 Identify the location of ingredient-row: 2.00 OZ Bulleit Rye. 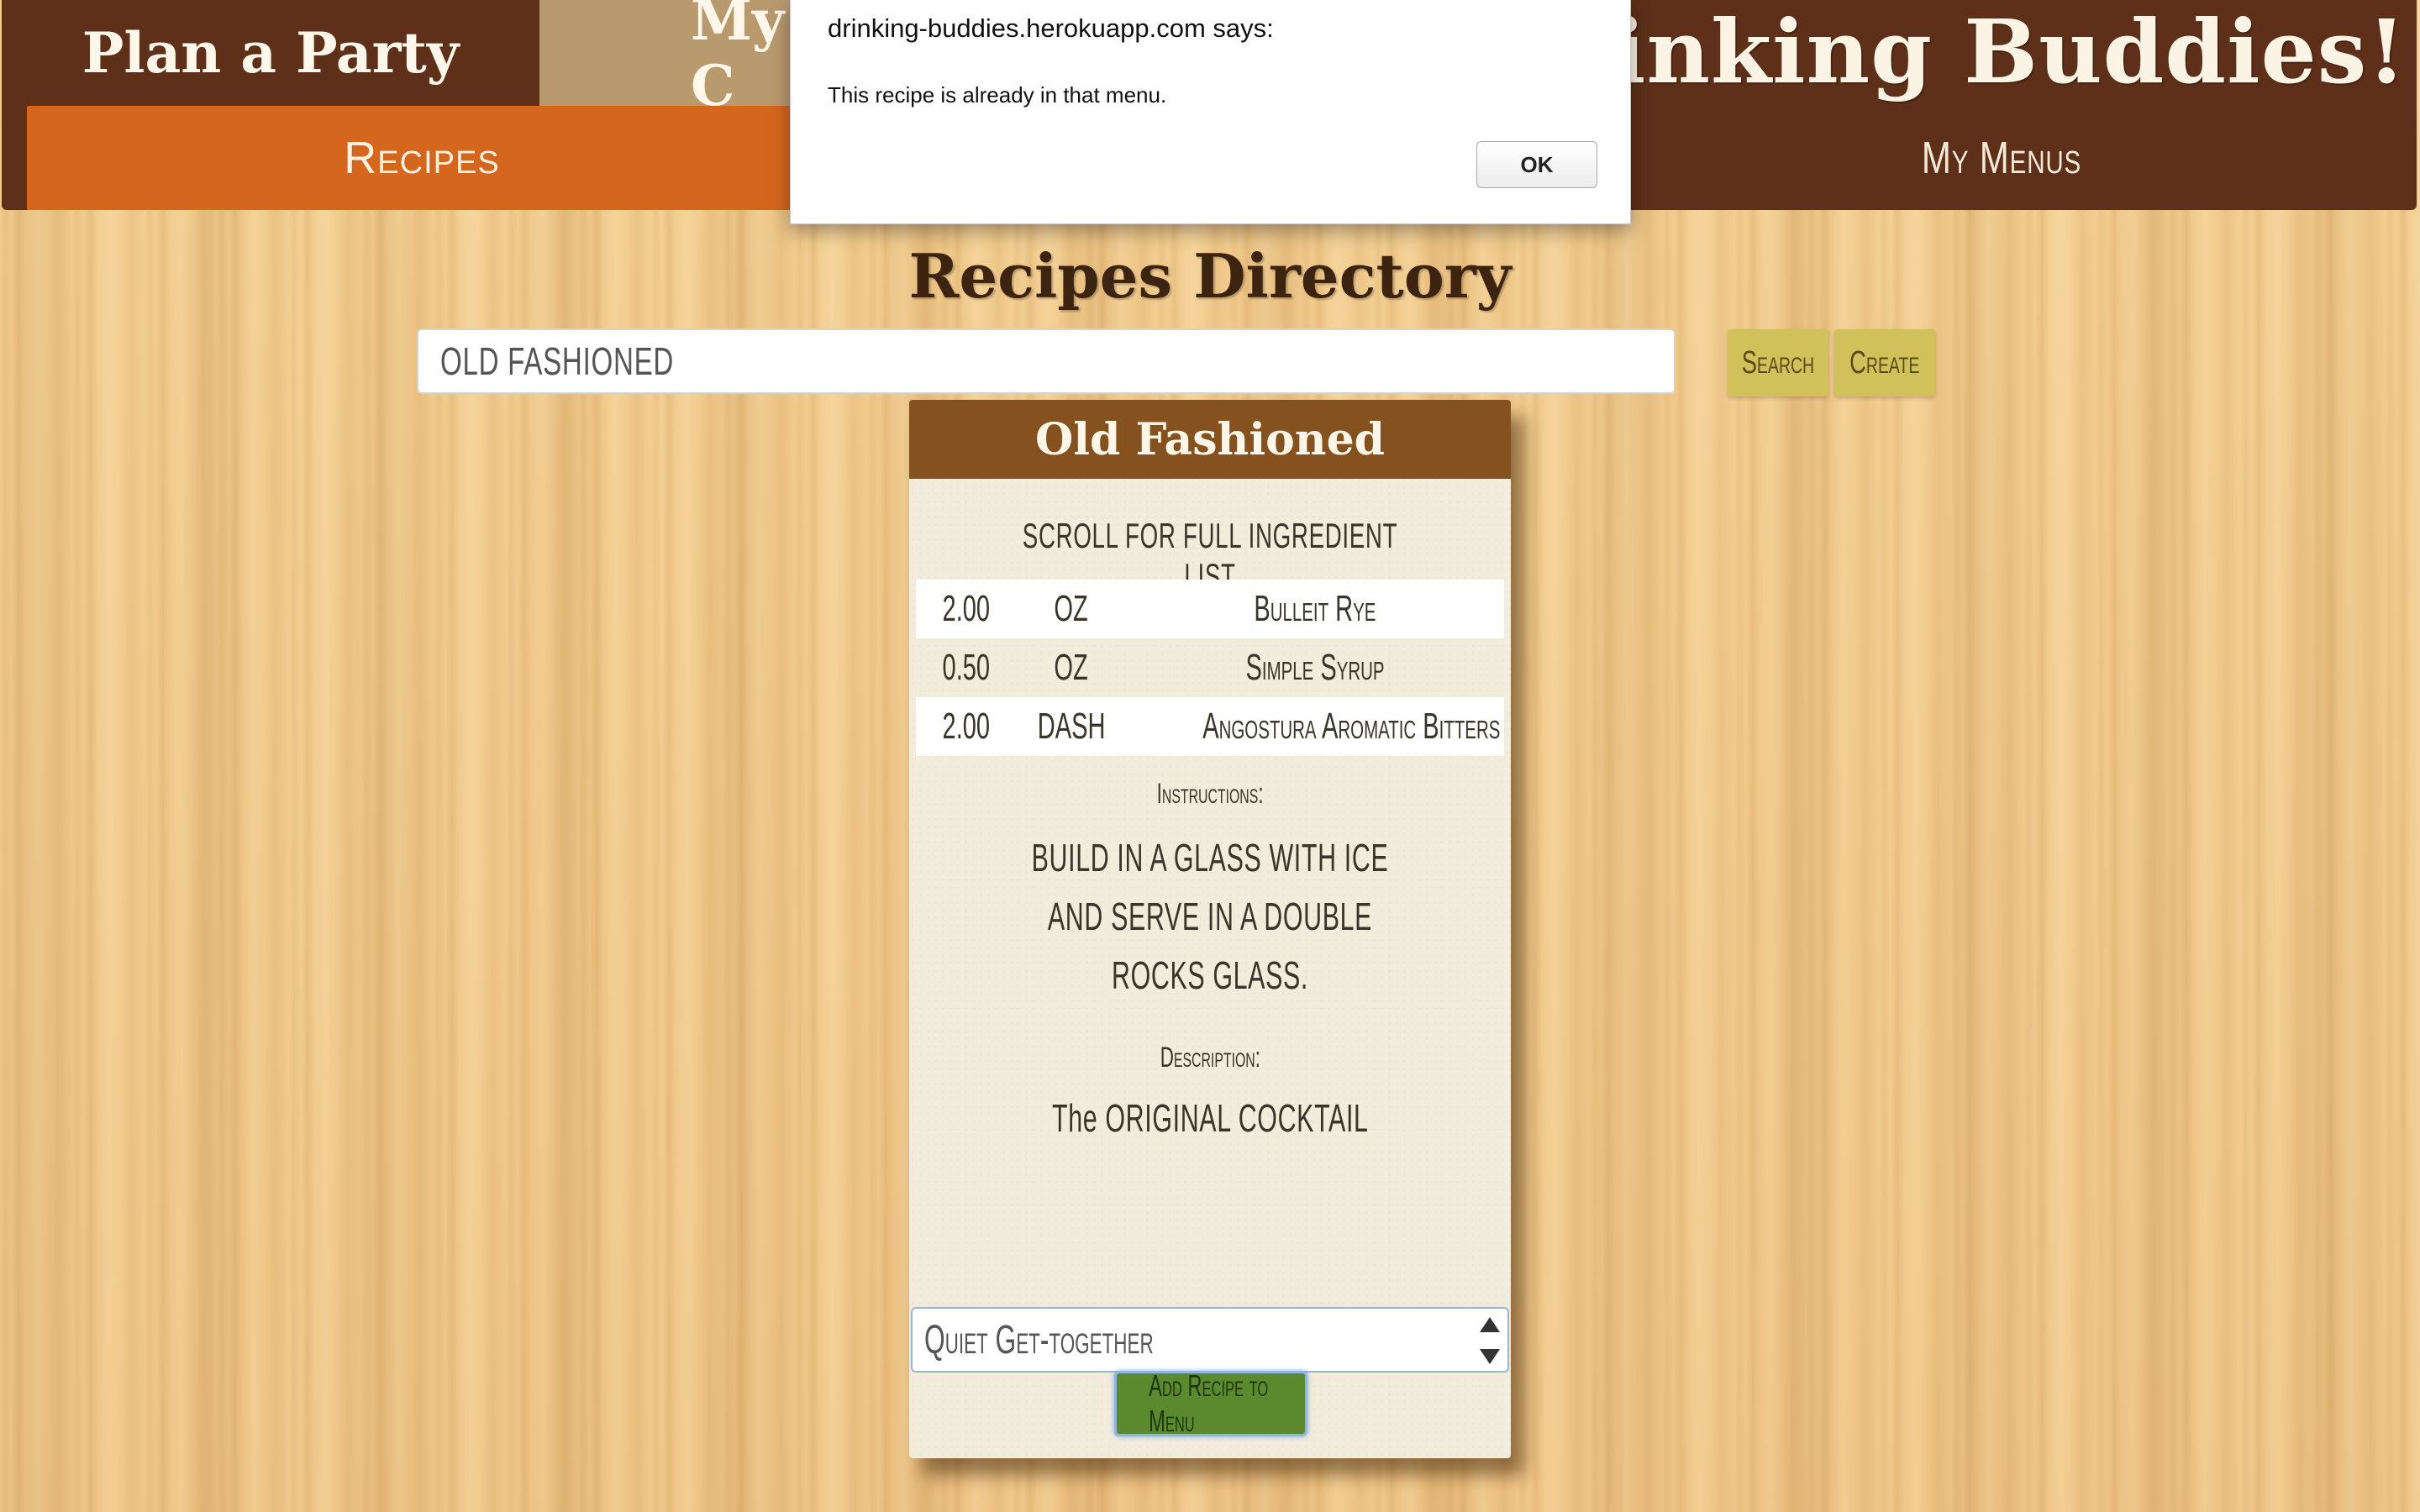
(1210, 609).